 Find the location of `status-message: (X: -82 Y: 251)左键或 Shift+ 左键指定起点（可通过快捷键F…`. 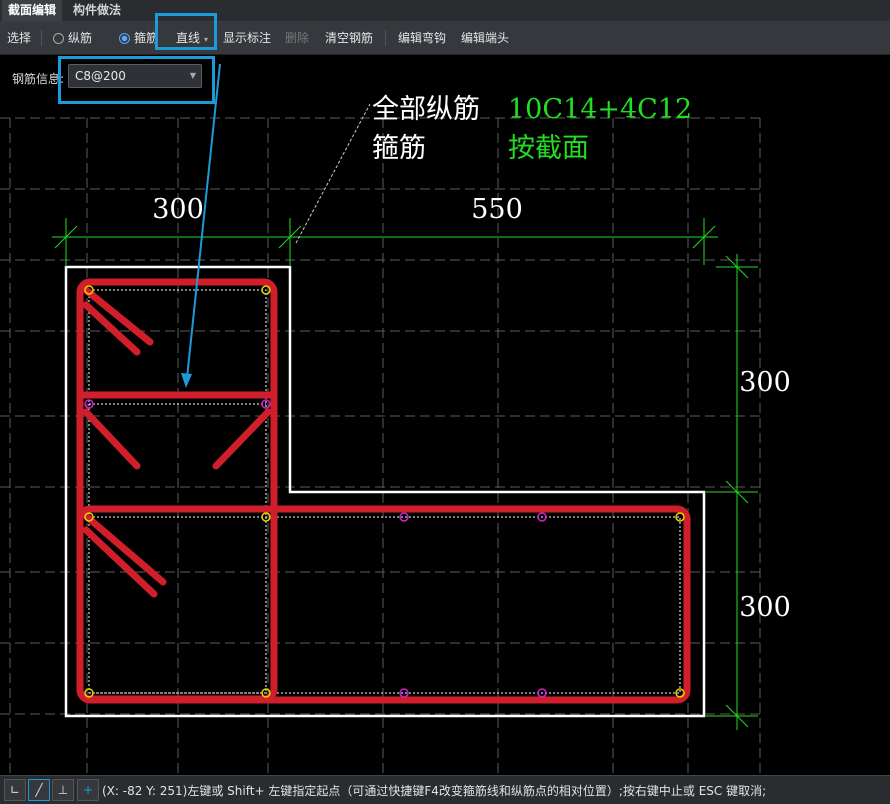

status-message: (X: -82 Y: 251)左键或 Shift+ 左键指定起点（可通过快捷键F… is located at coordinates (434, 791).